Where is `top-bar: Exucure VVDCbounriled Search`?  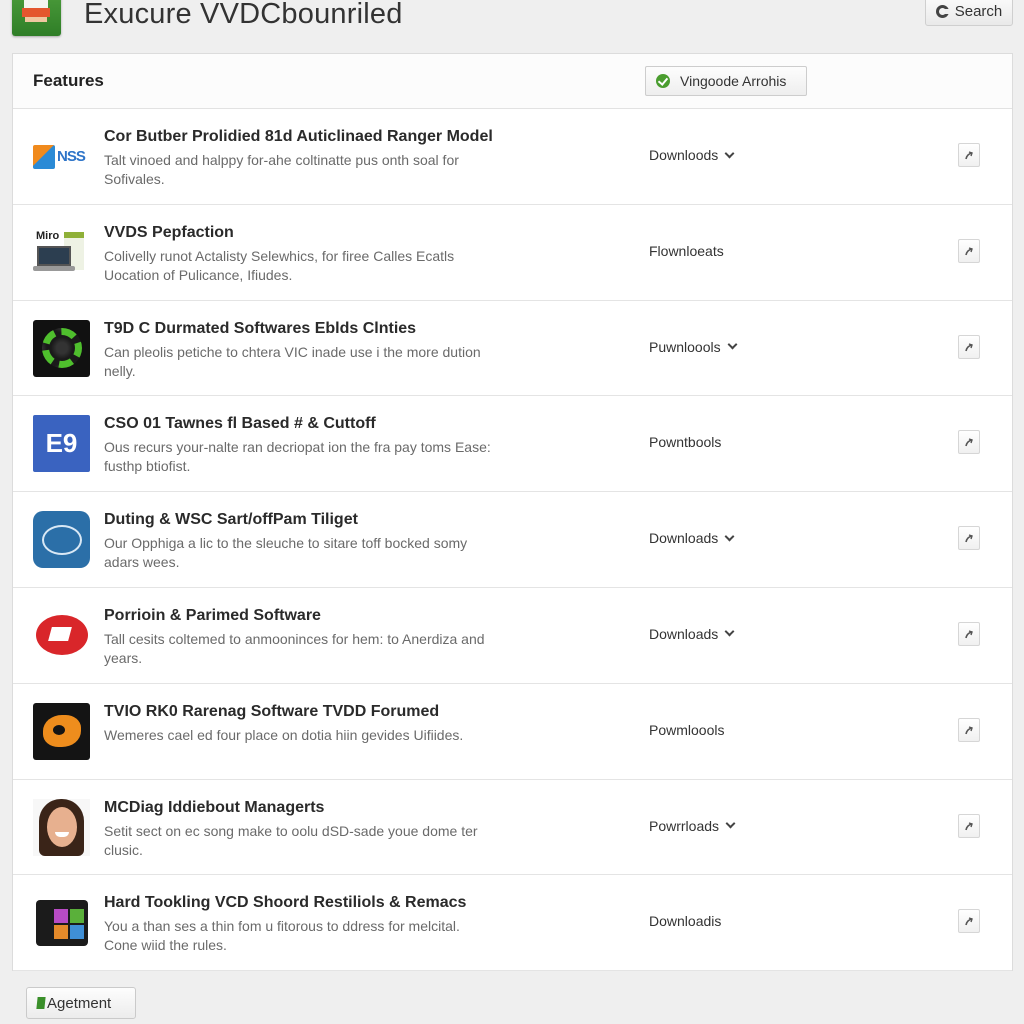
top-bar: Exucure VVDCbounriled Search is located at coordinates (512, 26).